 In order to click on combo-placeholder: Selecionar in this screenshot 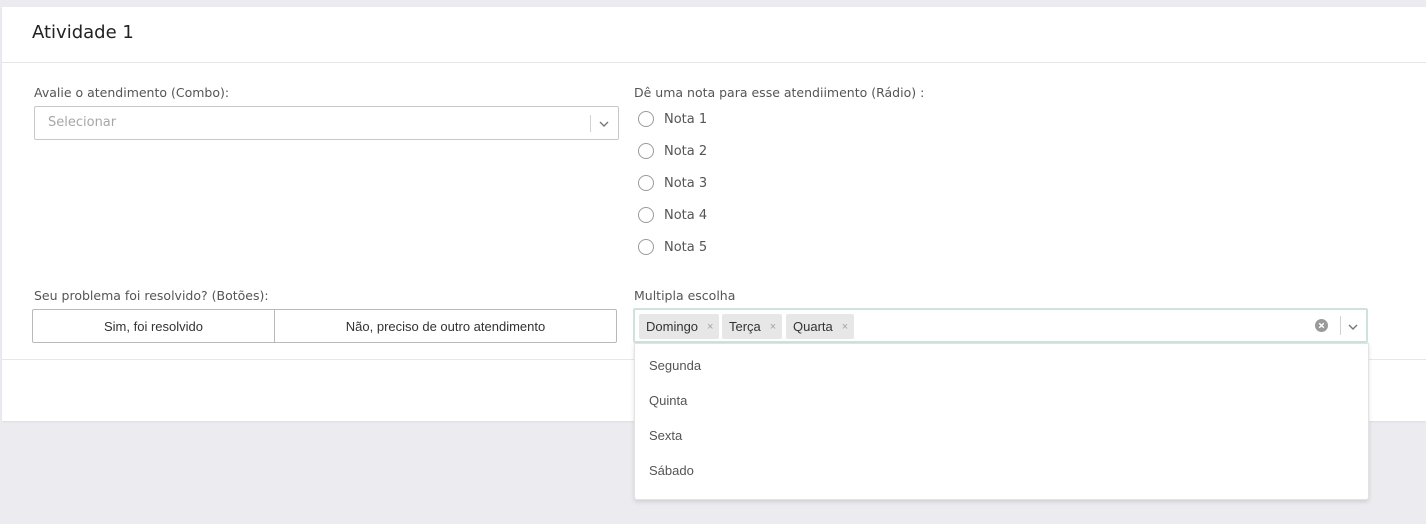, I will do `click(82, 122)`.